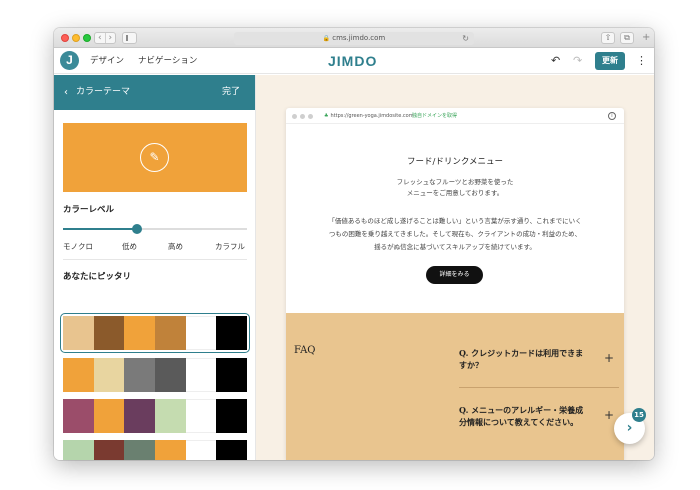 This screenshot has height=490, width=700. I want to click on color-level-slider, so click(155, 229).